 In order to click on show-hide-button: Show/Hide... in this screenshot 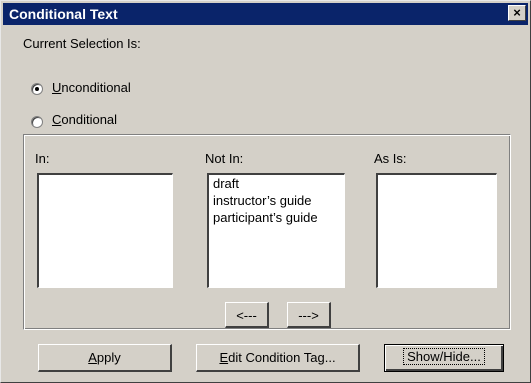, I will do `click(444, 358)`.